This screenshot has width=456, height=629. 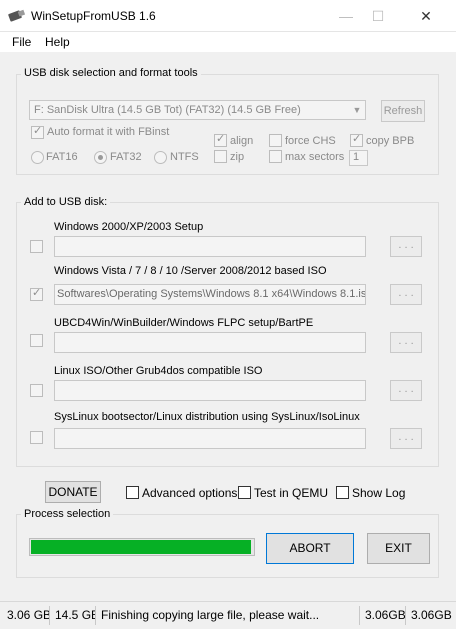 I want to click on advanced-options-label: Advanced options, so click(x=190, y=493).